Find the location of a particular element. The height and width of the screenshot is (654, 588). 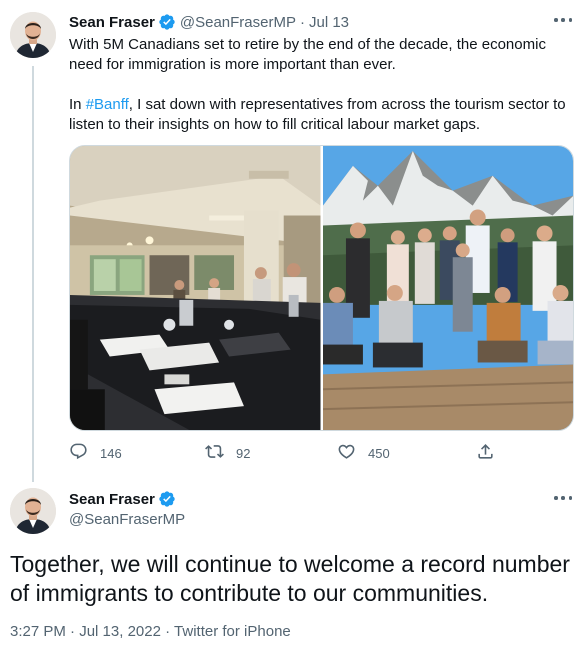

text-fragment: In is located at coordinates (77, 104).